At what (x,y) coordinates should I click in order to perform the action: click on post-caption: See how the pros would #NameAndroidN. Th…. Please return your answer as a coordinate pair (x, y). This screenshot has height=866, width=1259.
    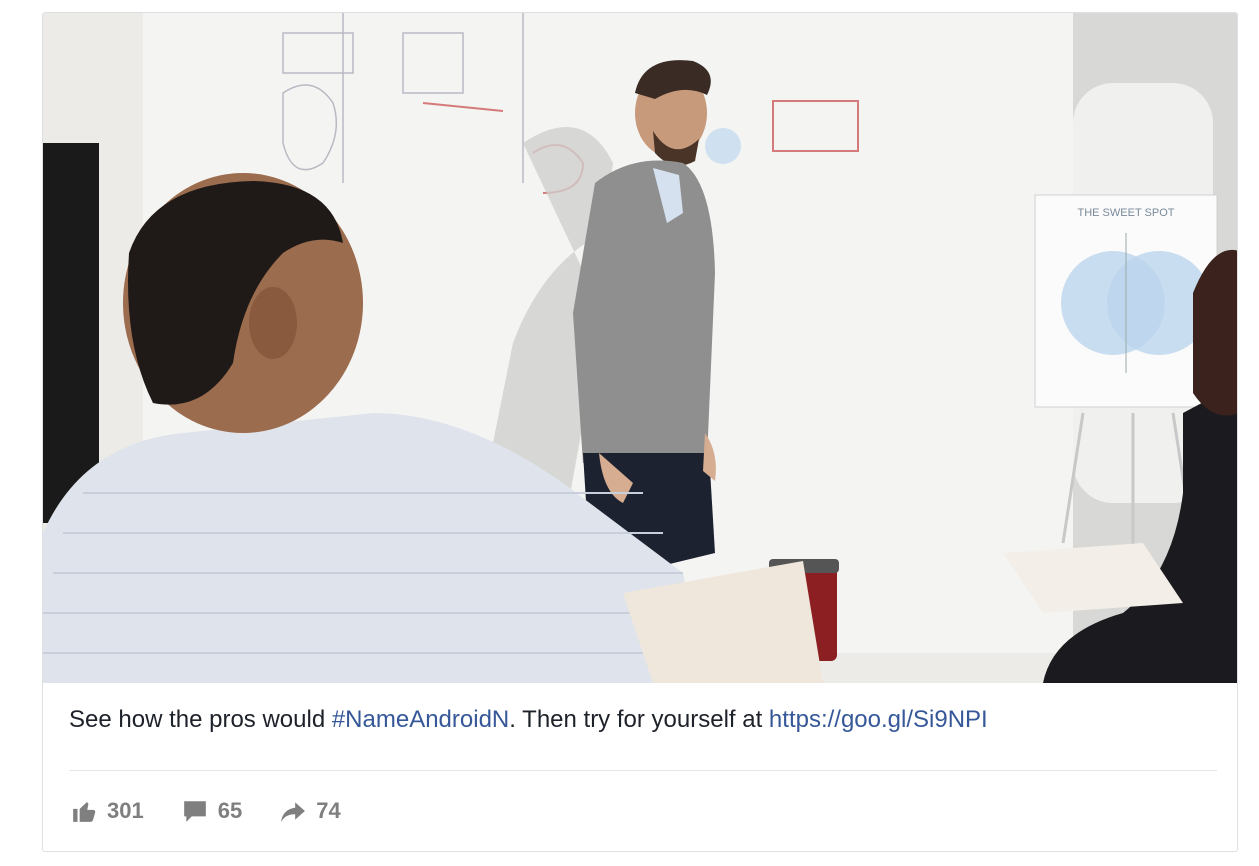
    Looking at the image, I should click on (639, 720).